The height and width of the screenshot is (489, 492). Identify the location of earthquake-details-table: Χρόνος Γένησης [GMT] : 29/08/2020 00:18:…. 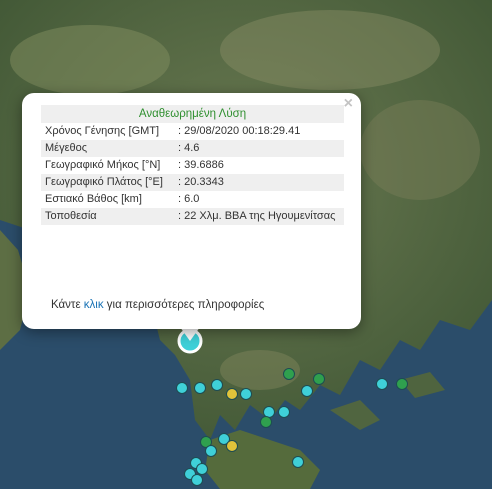
(192, 174).